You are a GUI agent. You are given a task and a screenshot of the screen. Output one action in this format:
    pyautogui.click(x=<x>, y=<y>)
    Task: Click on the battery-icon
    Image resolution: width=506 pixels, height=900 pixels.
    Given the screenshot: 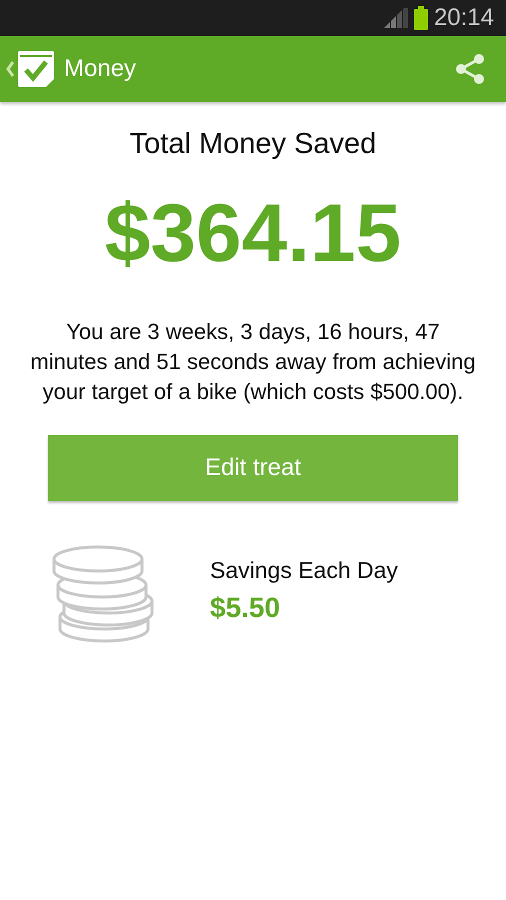 What is the action you would take?
    pyautogui.click(x=421, y=18)
    